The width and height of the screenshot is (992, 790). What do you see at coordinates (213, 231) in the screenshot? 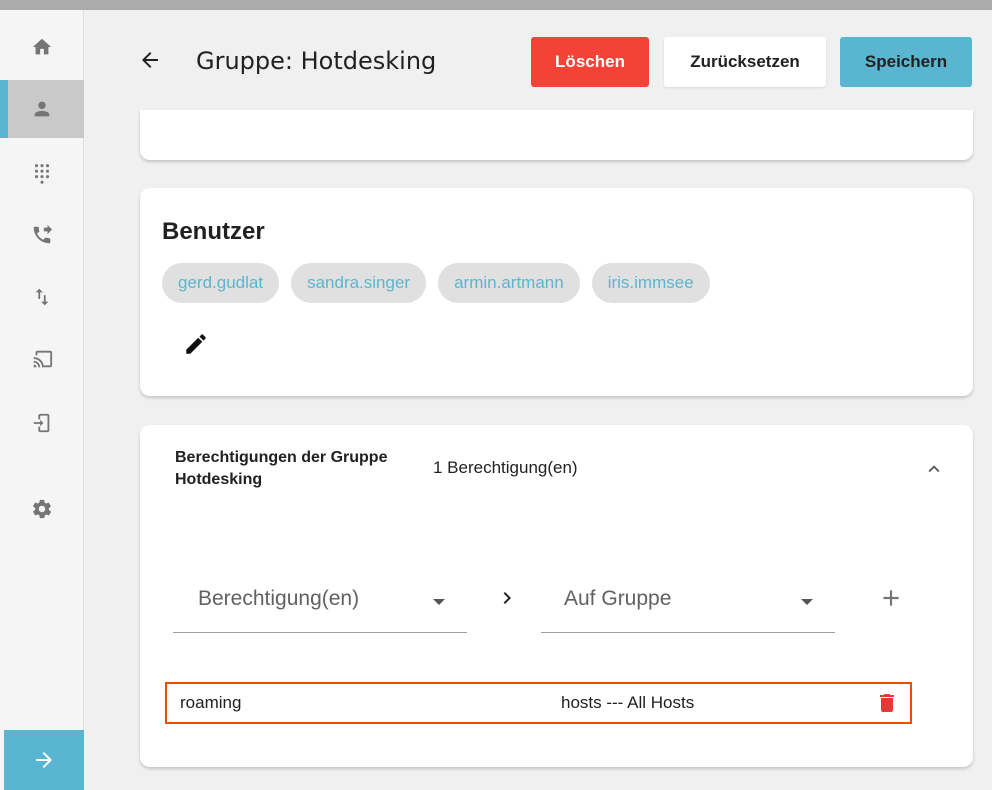
I see `users-title: Benutzer` at bounding box center [213, 231].